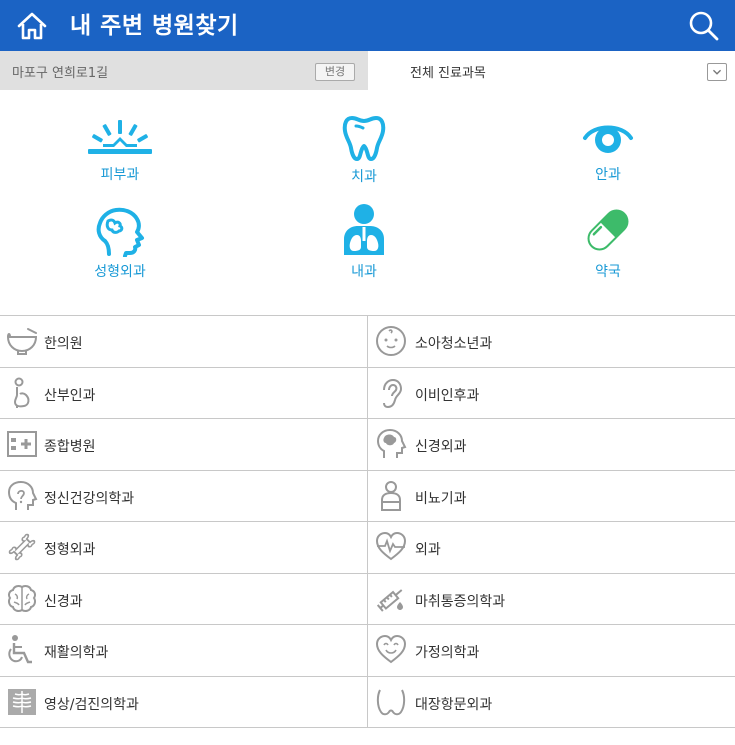 The image size is (735, 745). I want to click on department-item: 영상/검진의학과, so click(184, 701).